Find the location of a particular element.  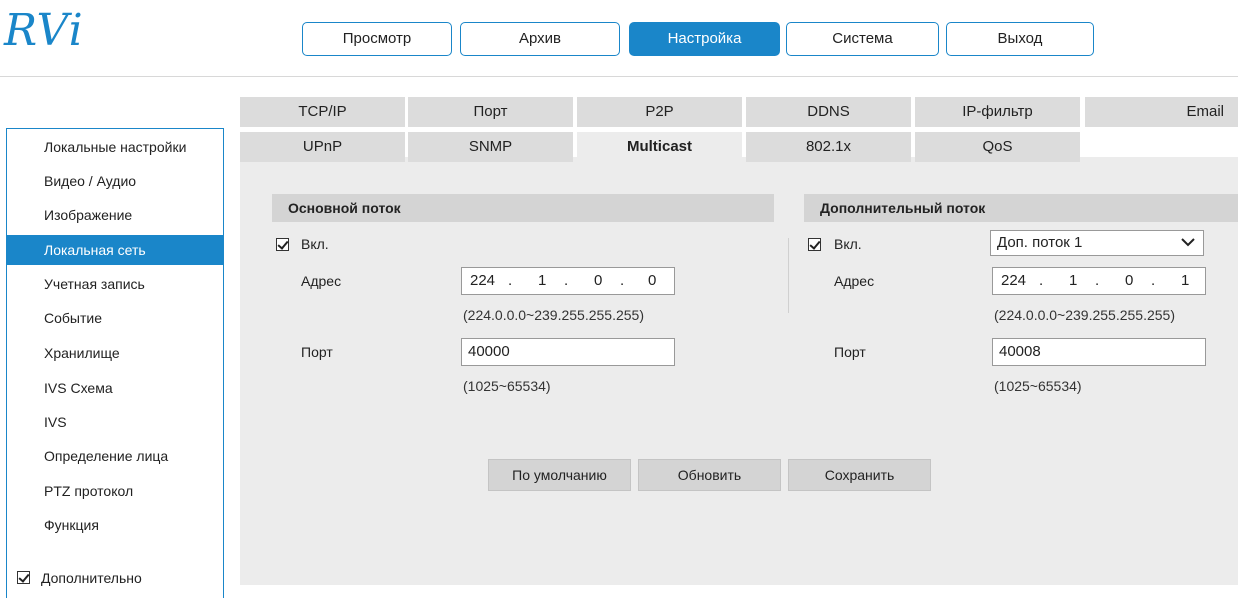

nav-view-button: Просмотр is located at coordinates (377, 39).